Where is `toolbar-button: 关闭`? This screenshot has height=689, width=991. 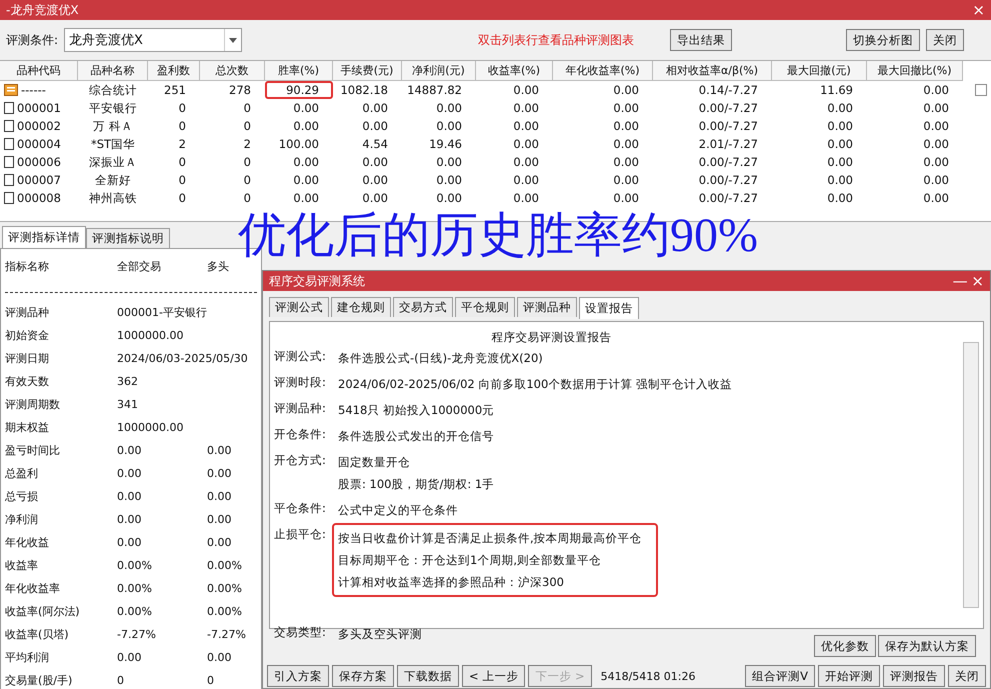
toolbar-button: 关闭 is located at coordinates (945, 40).